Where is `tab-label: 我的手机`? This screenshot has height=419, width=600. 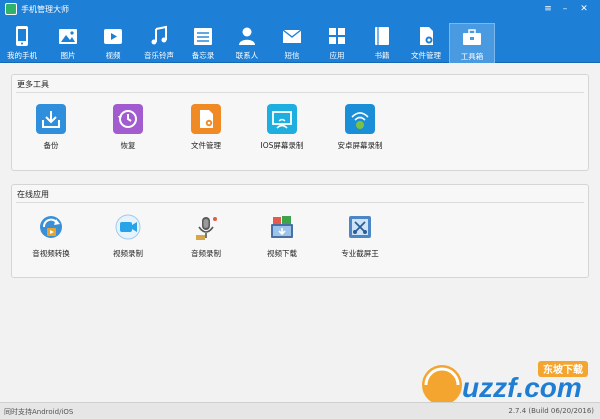 tab-label: 我的手机 is located at coordinates (22, 55).